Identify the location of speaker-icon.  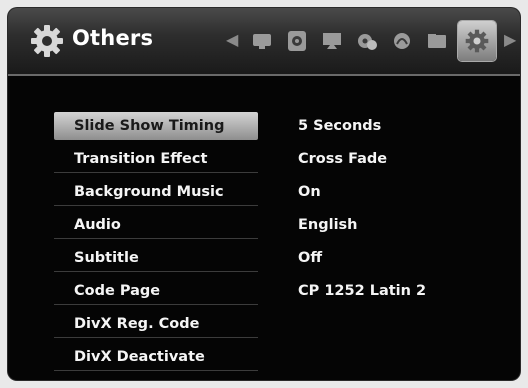
(402, 41).